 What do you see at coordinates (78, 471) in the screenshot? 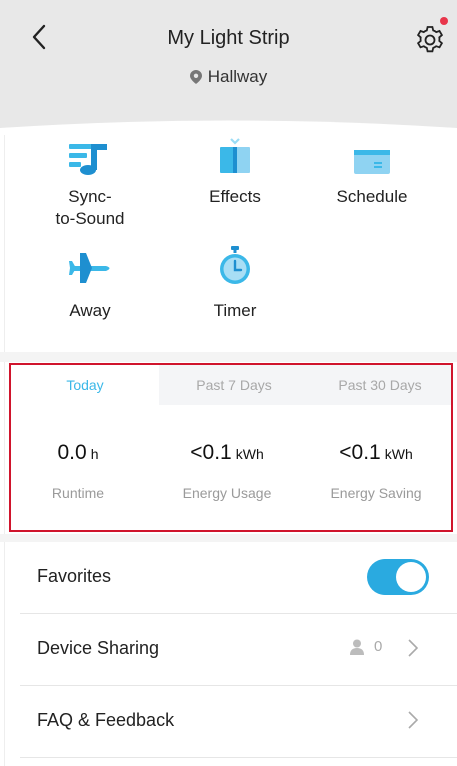
I see `runtime-stat: 0.0 h Runtime` at bounding box center [78, 471].